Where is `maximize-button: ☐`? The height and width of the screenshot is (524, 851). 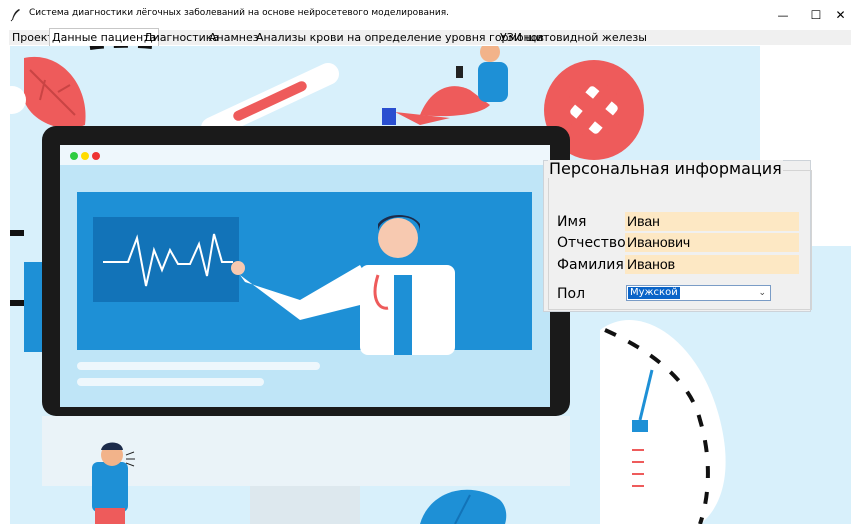
maximize-button: ☐ is located at coordinates (816, 15).